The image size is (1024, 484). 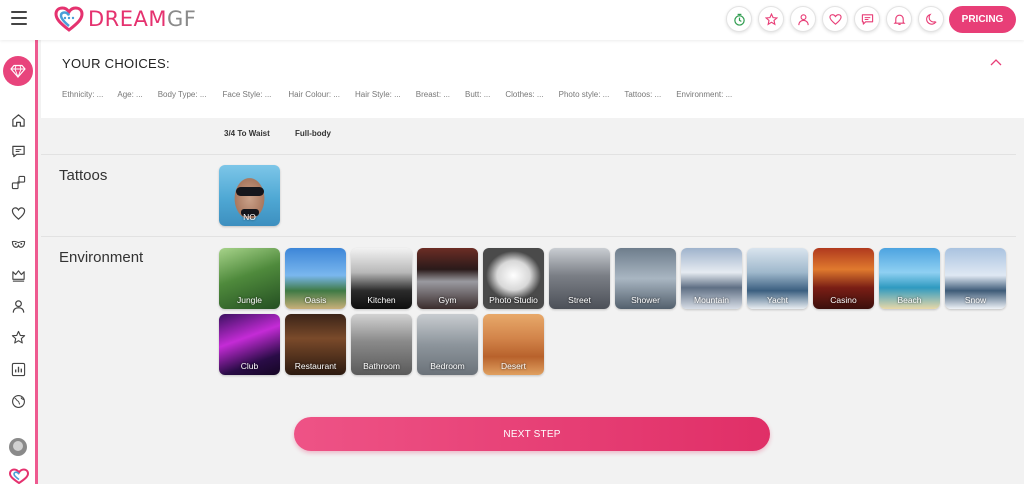 I want to click on tile-label: Casino, so click(x=843, y=300).